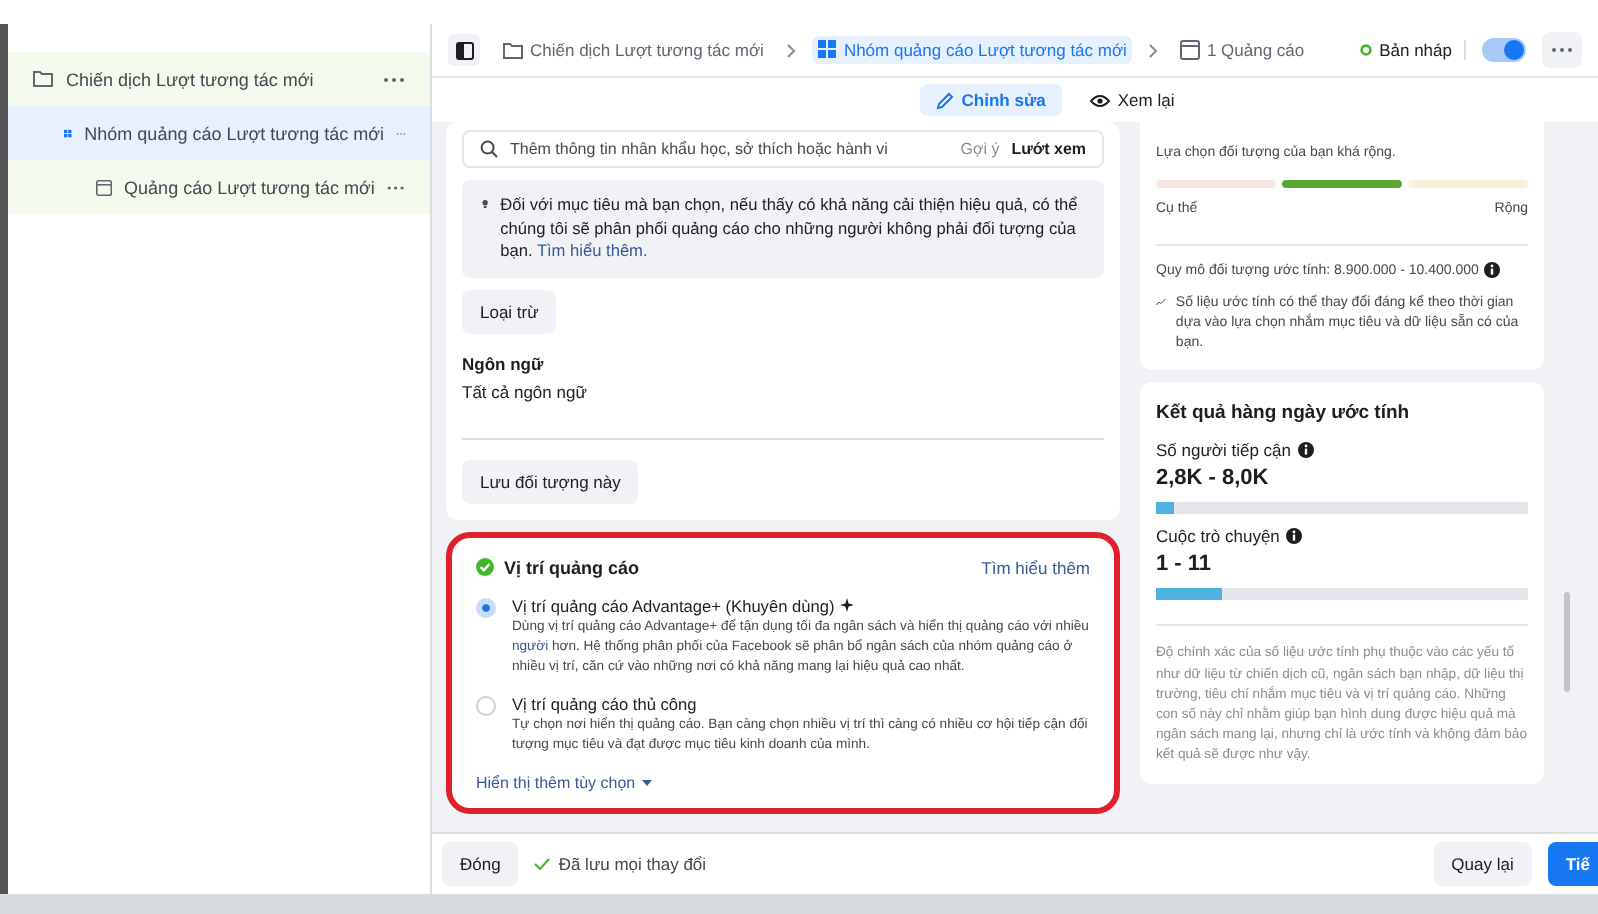 The image size is (1598, 914). What do you see at coordinates (1161, 302) in the screenshot?
I see `trend-line-icon` at bounding box center [1161, 302].